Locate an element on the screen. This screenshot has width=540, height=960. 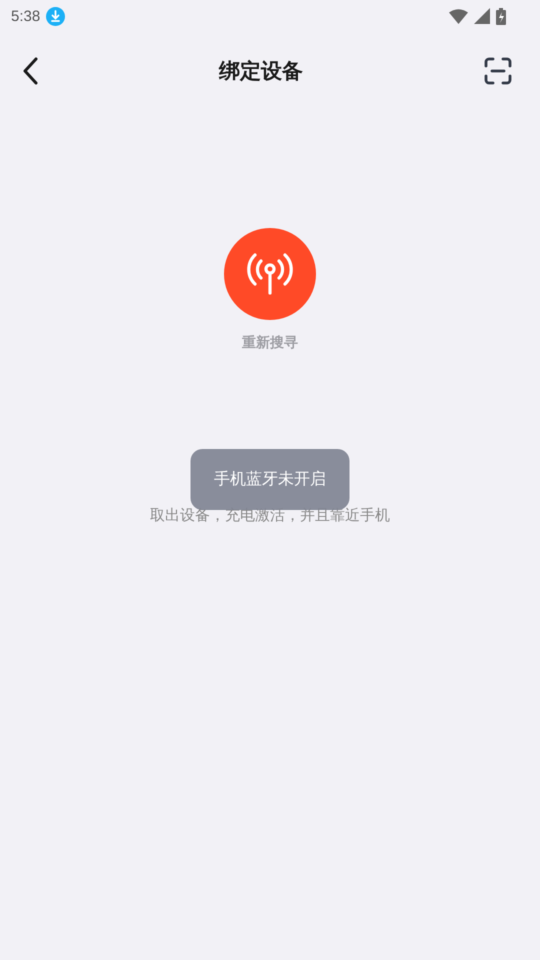
scan-button is located at coordinates (498, 71).